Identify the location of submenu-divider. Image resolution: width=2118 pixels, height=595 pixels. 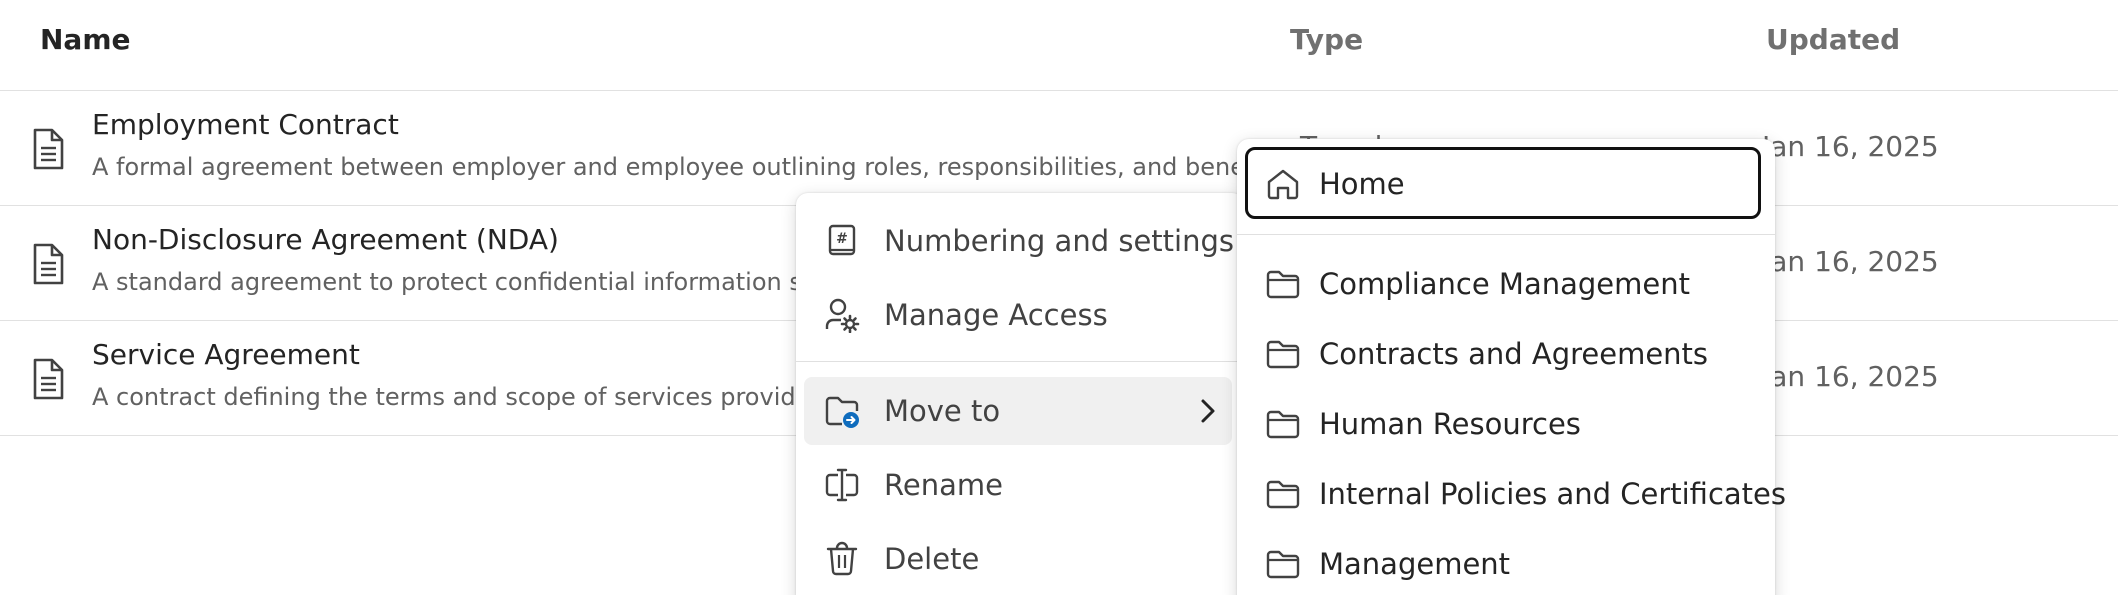
(1506, 234).